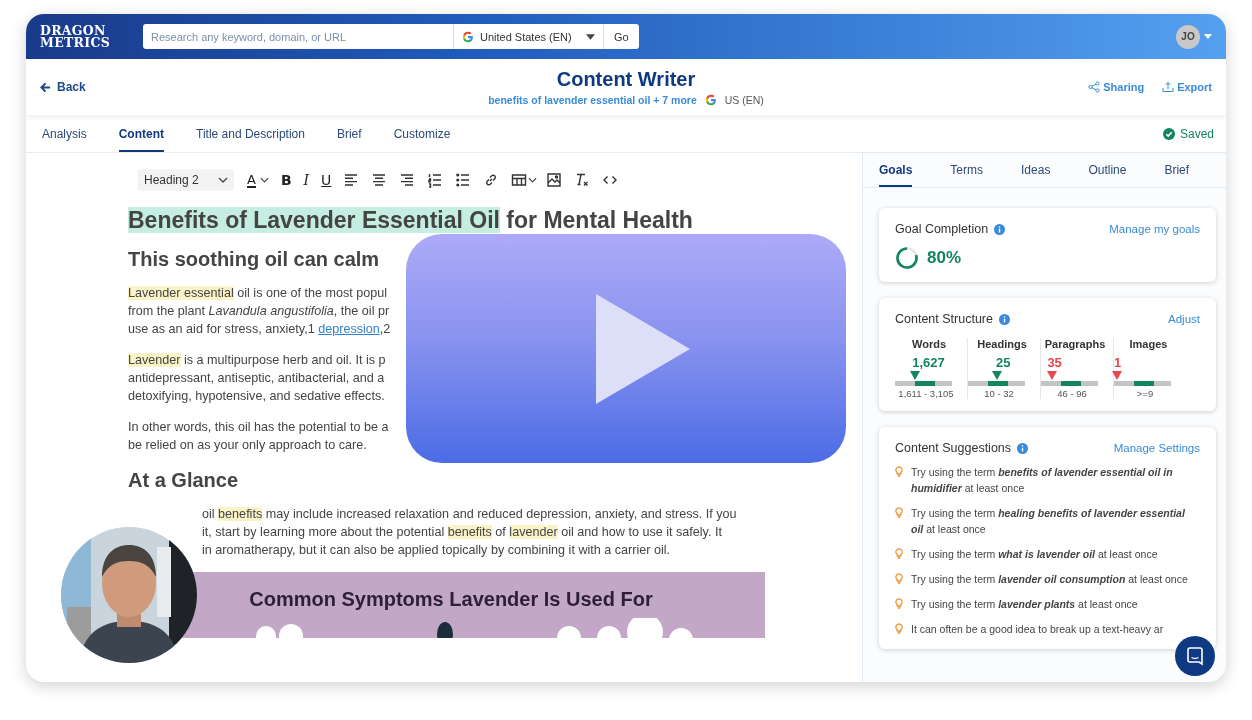 The height and width of the screenshot is (720, 1252). What do you see at coordinates (1184, 319) in the screenshot?
I see `adjust-link: Adjust` at bounding box center [1184, 319].